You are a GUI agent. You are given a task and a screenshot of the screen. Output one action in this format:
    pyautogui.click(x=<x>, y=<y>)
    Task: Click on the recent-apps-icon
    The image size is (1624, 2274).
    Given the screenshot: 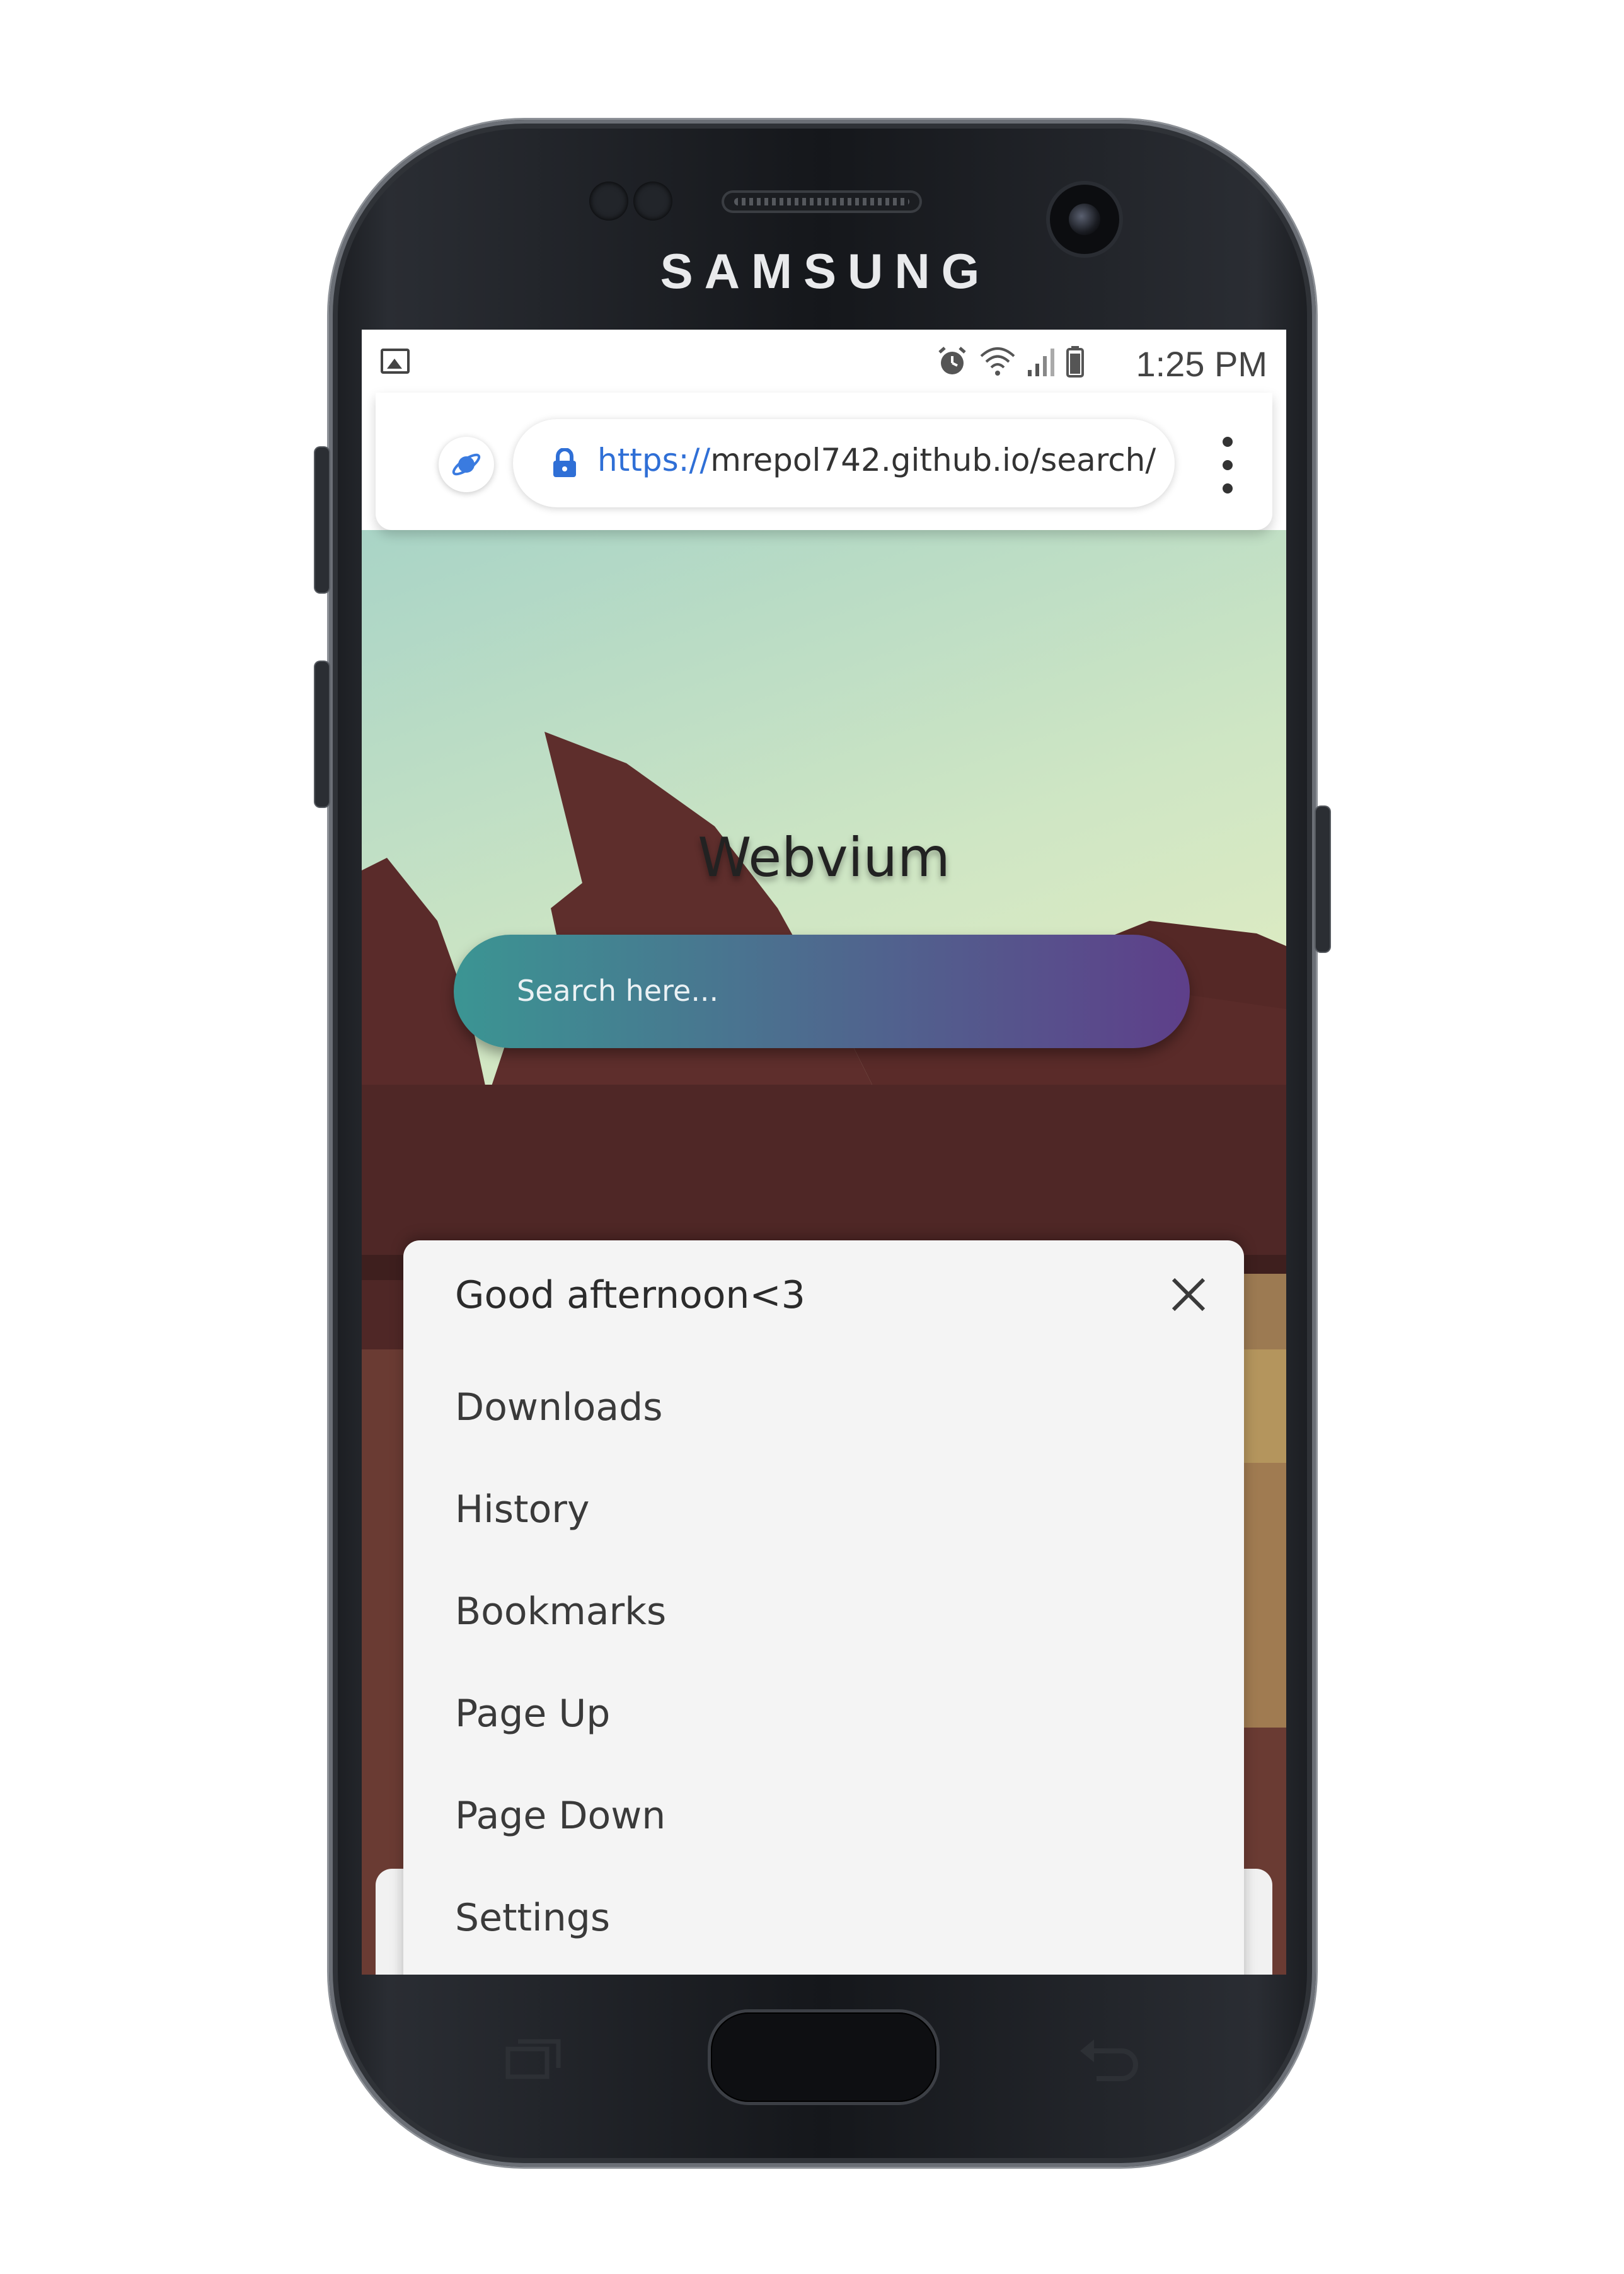 What is the action you would take?
    pyautogui.click(x=533, y=2058)
    